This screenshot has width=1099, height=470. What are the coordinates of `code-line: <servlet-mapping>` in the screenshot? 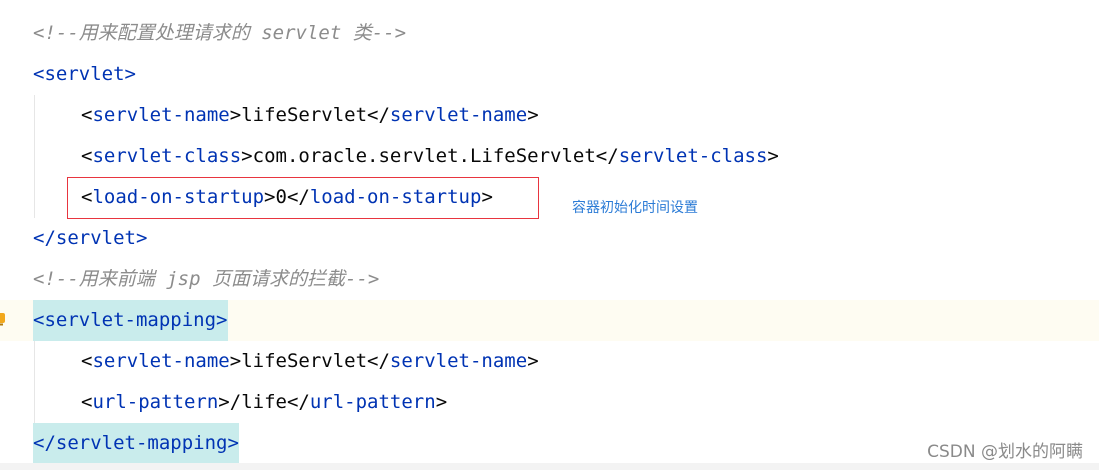 It's located at (549, 320).